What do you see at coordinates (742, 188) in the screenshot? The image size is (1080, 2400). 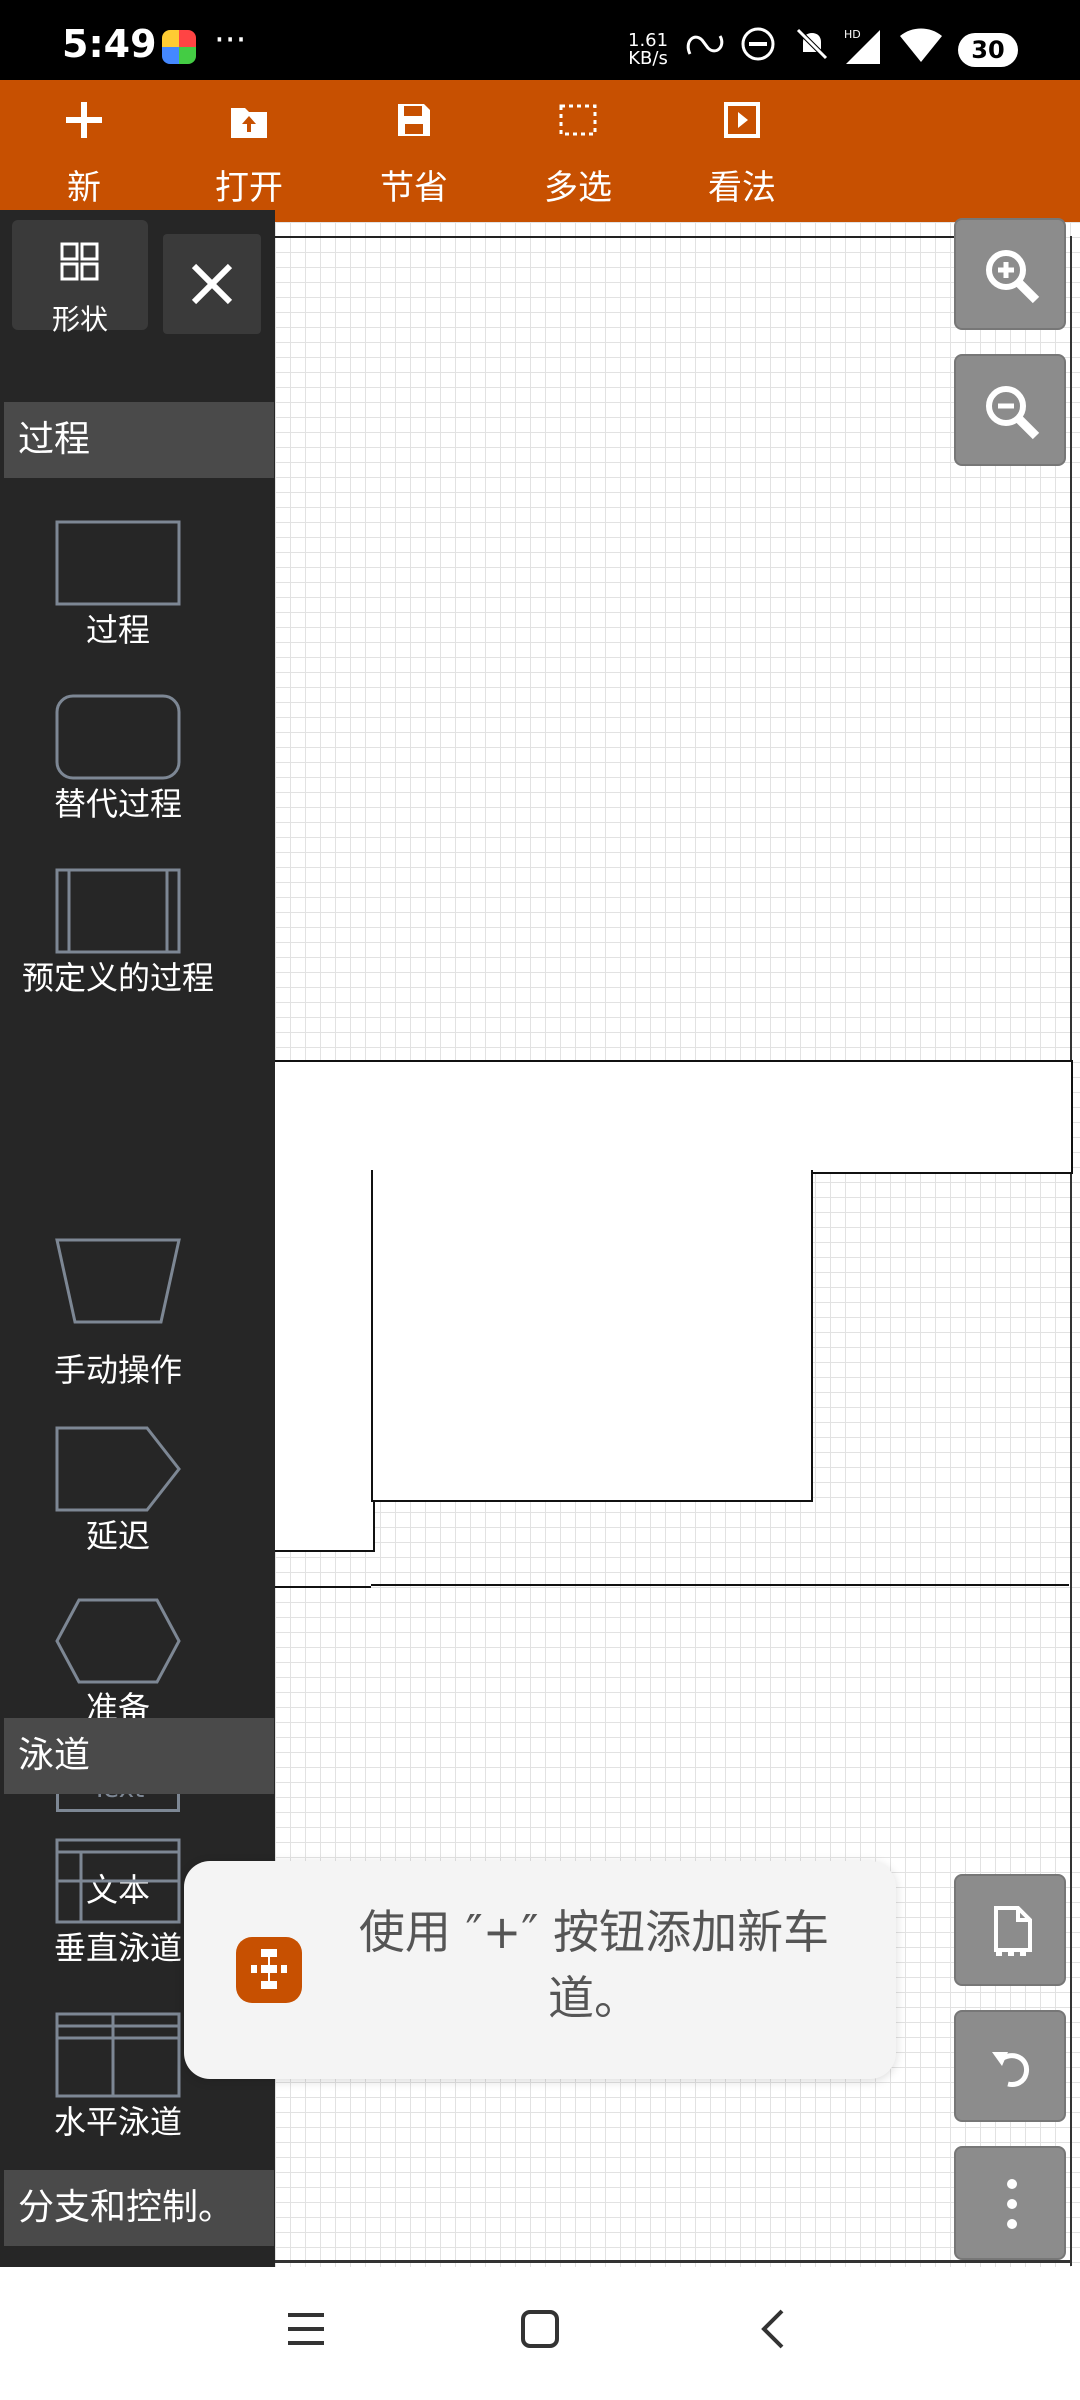 I see `view-label: 看法` at bounding box center [742, 188].